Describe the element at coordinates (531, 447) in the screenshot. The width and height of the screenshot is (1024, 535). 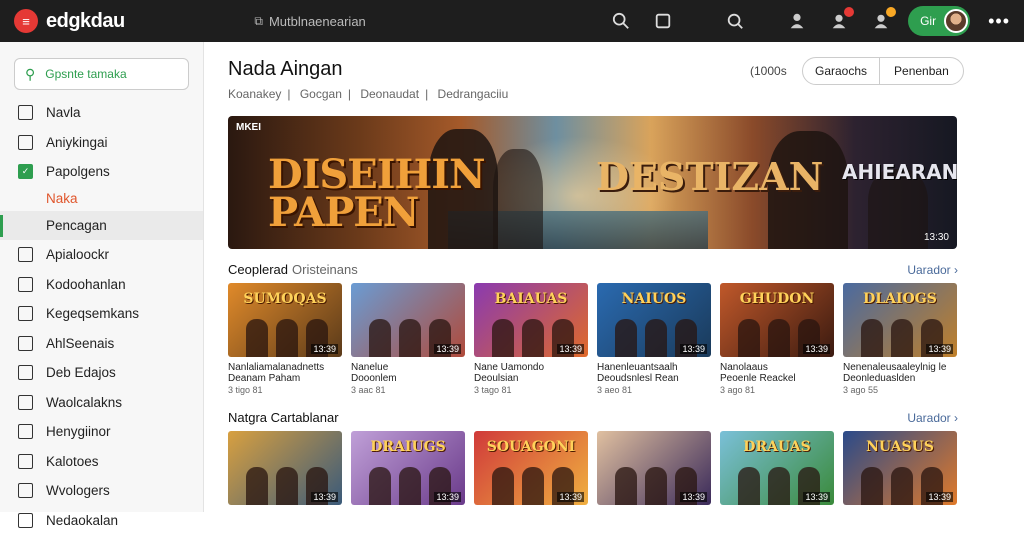
I see `thumbnail-title: SOUAGONI` at that location.